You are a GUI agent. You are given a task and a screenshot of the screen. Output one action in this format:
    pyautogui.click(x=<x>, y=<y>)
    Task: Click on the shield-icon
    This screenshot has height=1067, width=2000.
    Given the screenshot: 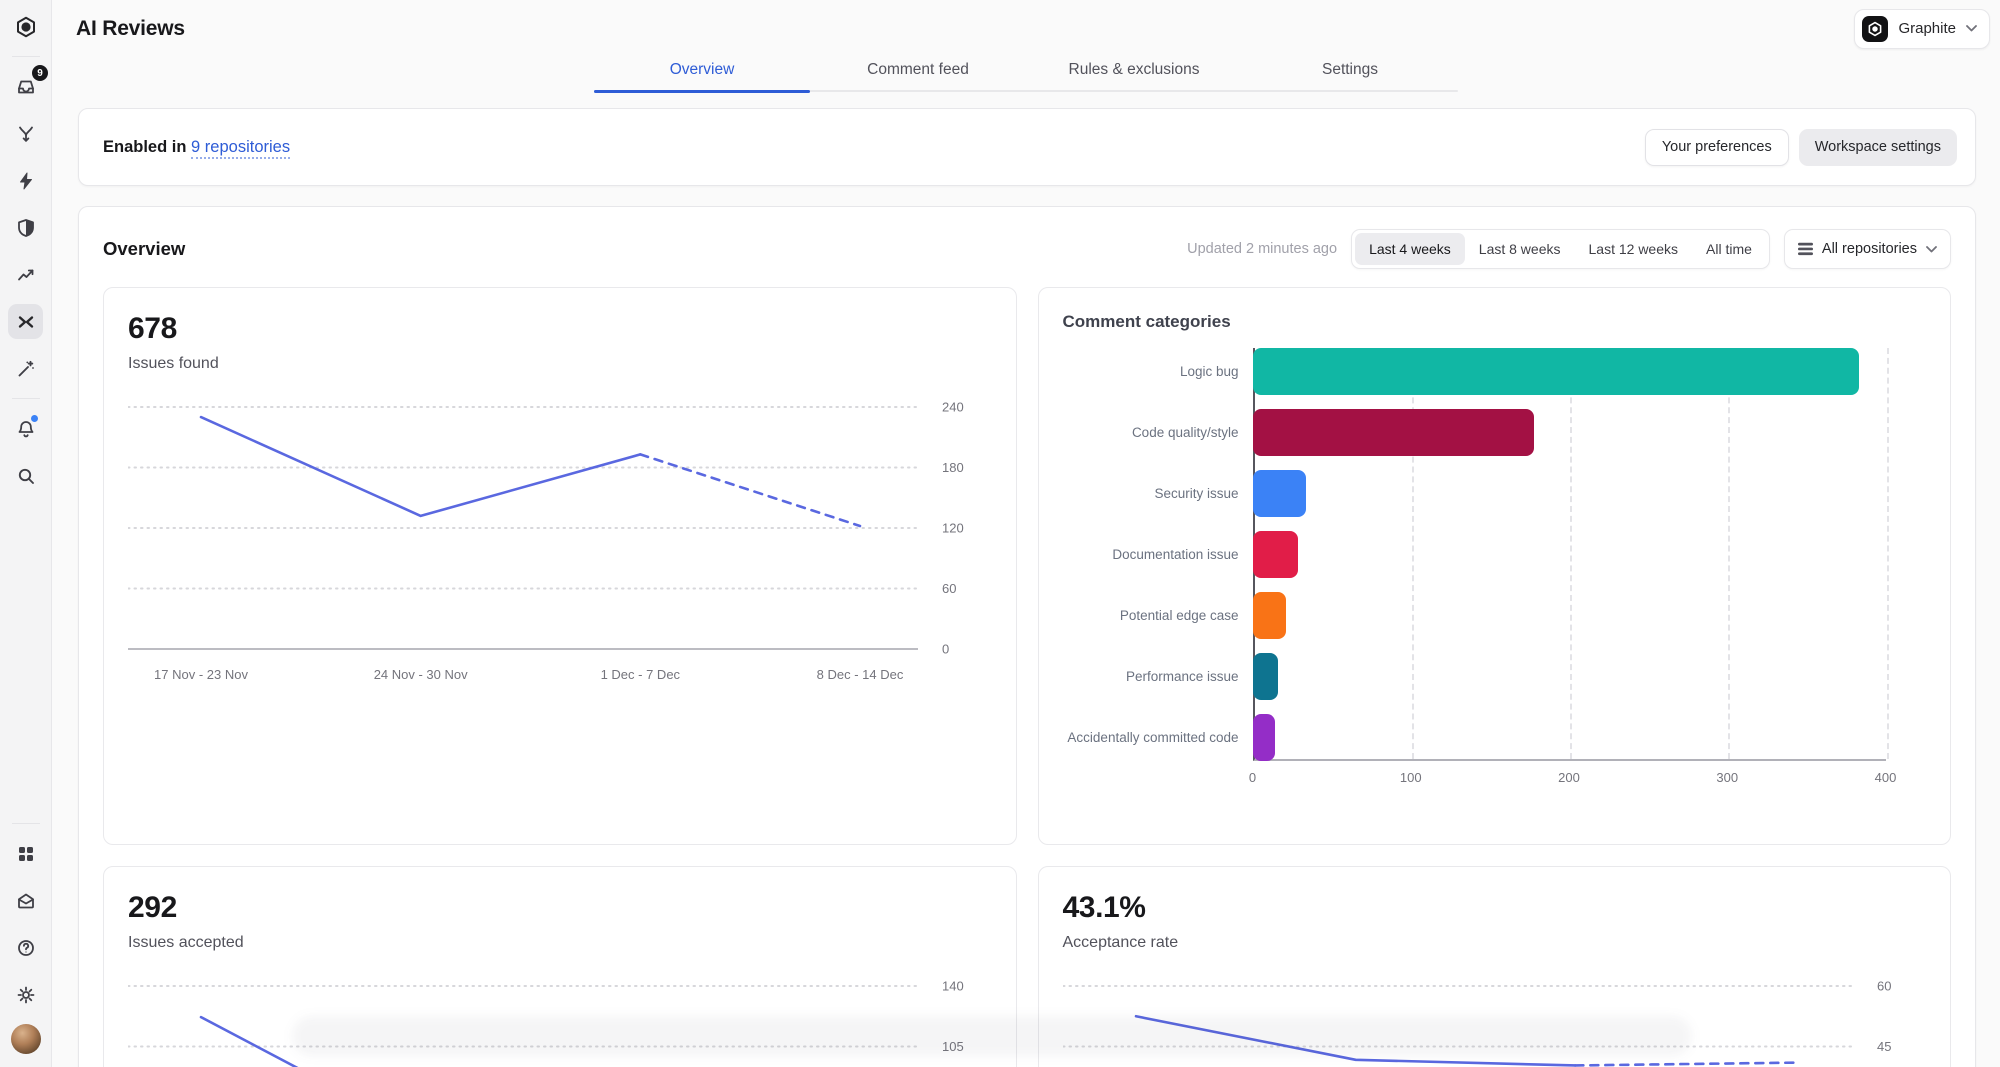 What is the action you would take?
    pyautogui.click(x=25, y=227)
    